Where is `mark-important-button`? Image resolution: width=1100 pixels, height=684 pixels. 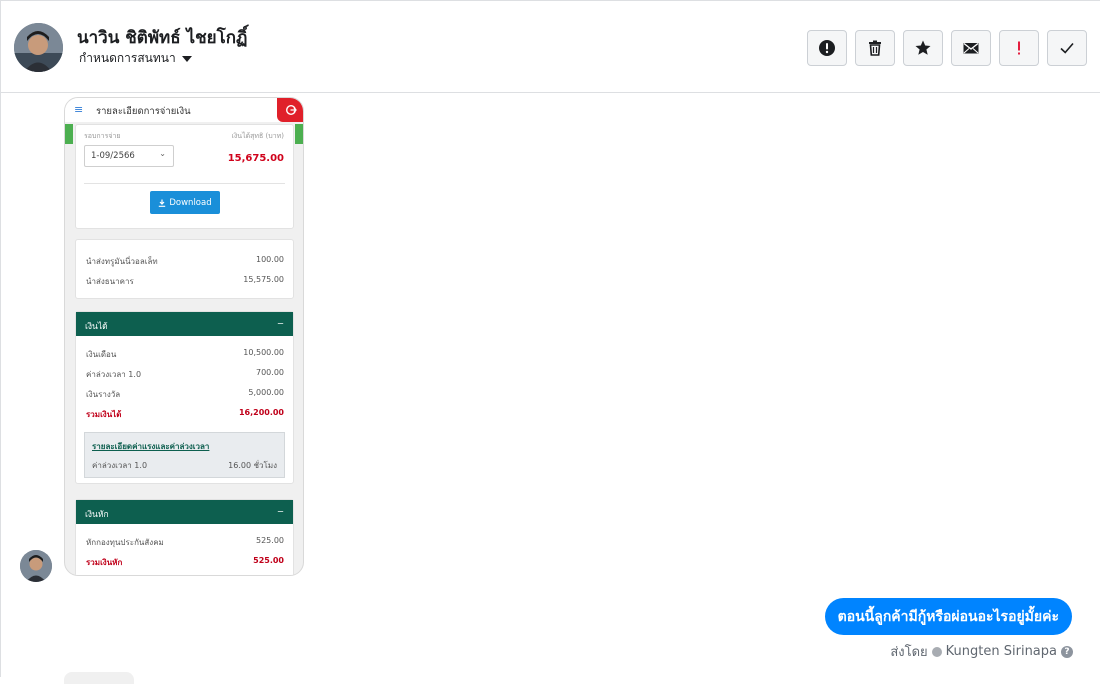 mark-important-button is located at coordinates (827, 48).